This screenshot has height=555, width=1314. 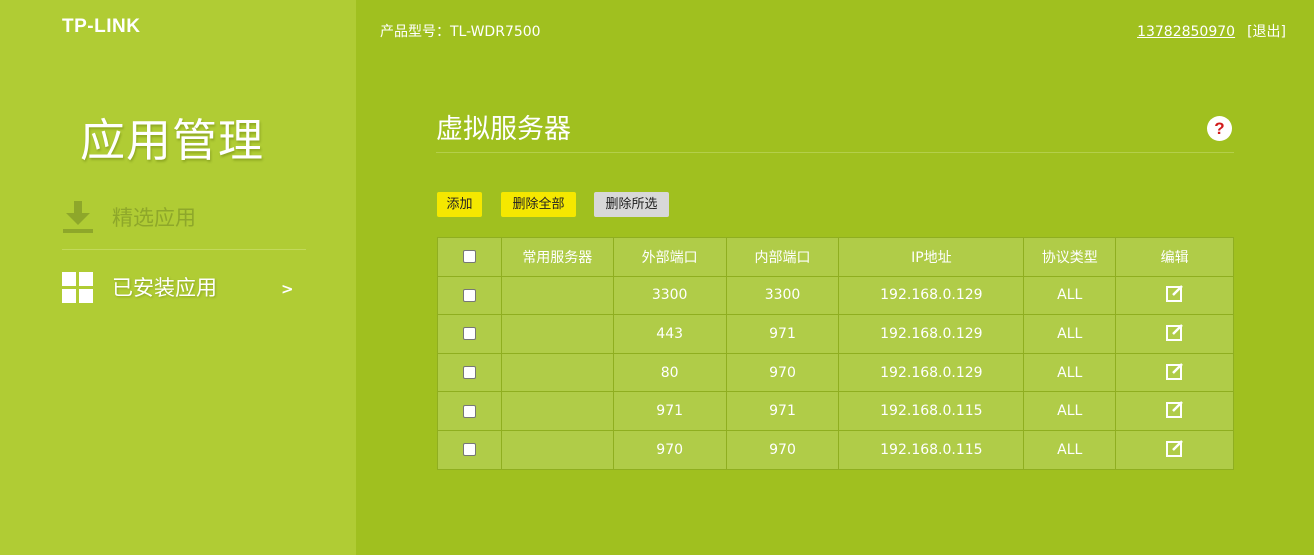 I want to click on table-row: 80 970 192.168.0.129 ALL, so click(x=835, y=372).